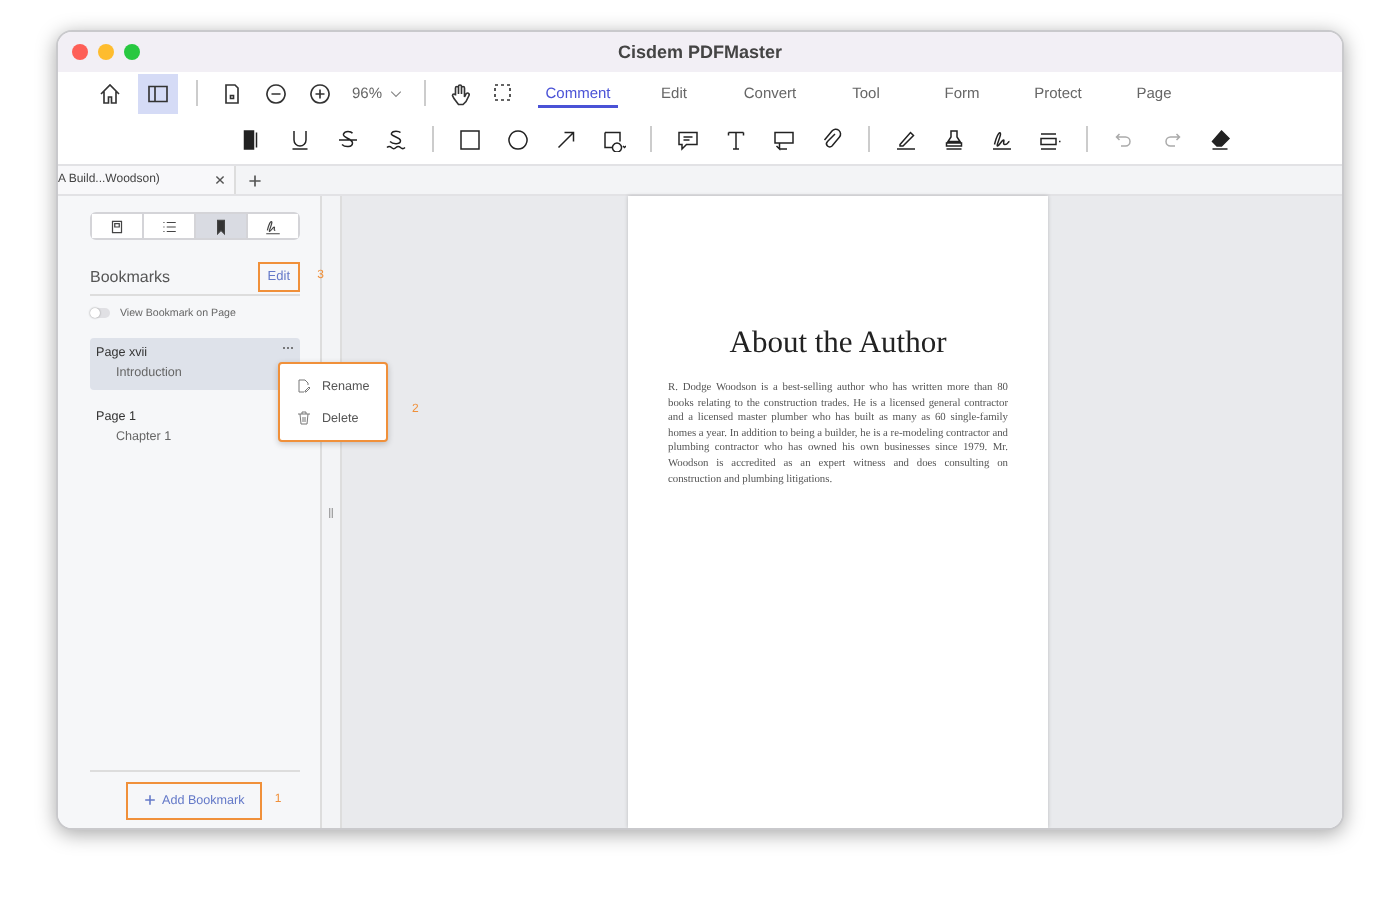 This screenshot has height=906, width=1400. I want to click on thumbnails-icon, so click(117, 226).